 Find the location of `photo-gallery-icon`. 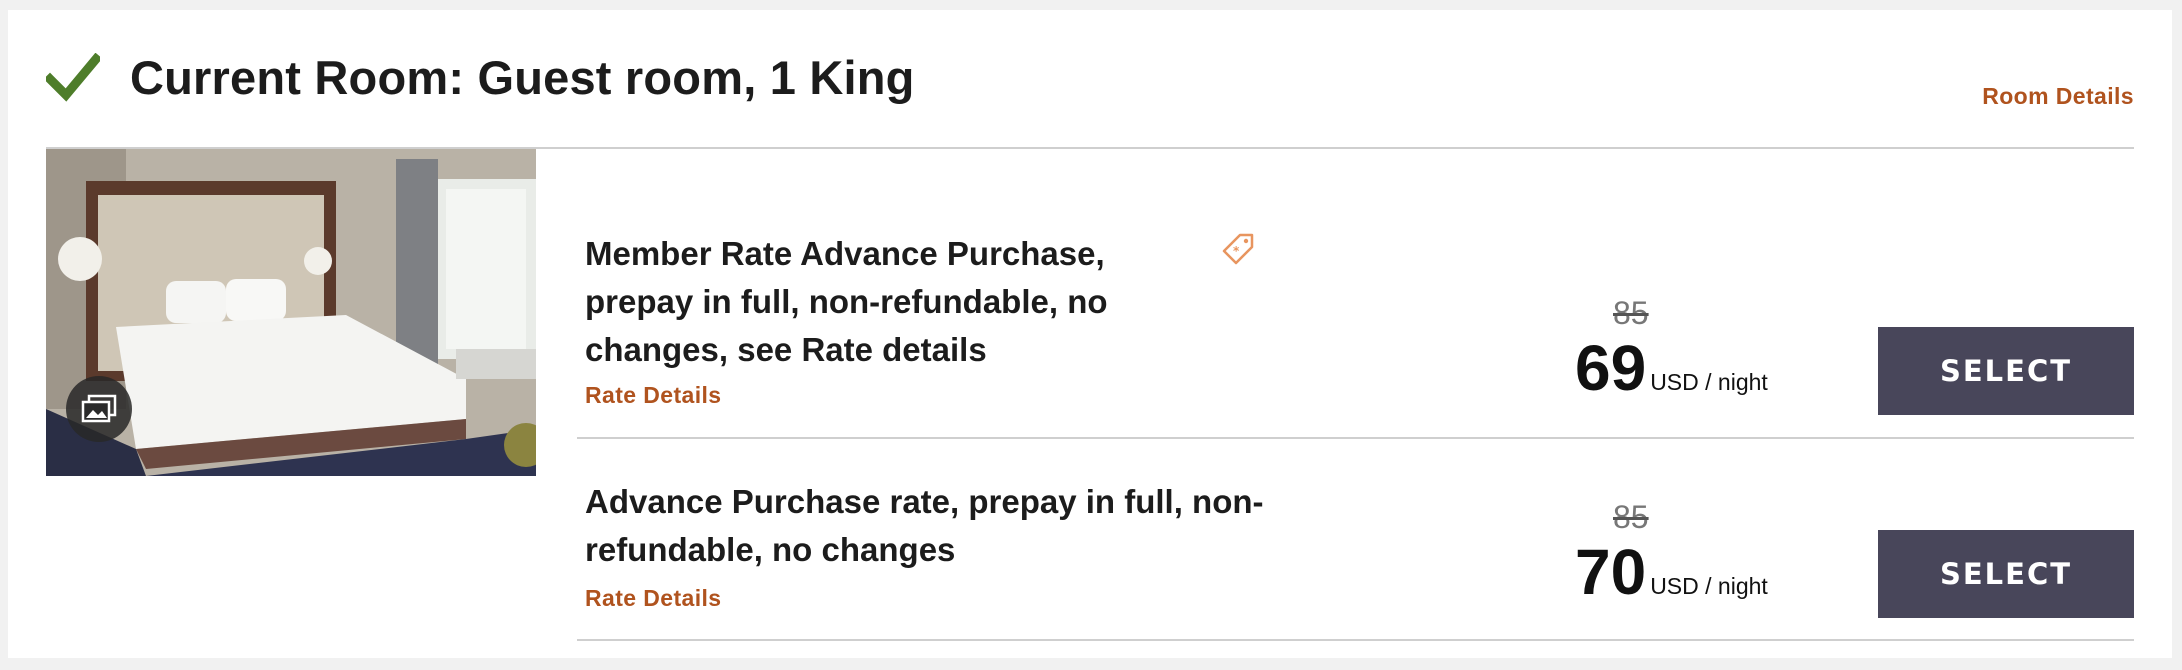

photo-gallery-icon is located at coordinates (99, 408).